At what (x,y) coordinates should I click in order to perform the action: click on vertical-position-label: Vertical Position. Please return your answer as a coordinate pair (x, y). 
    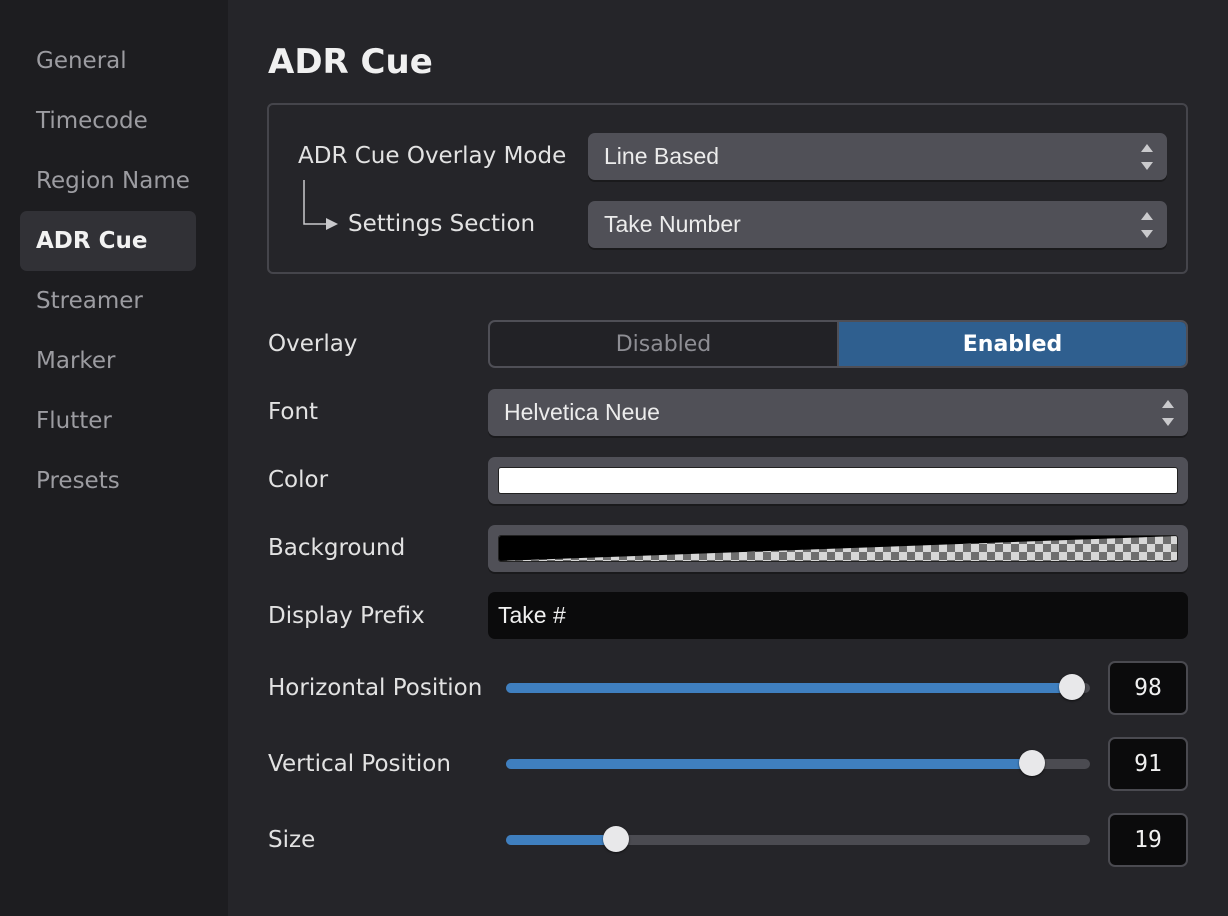
    Looking at the image, I should click on (359, 764).